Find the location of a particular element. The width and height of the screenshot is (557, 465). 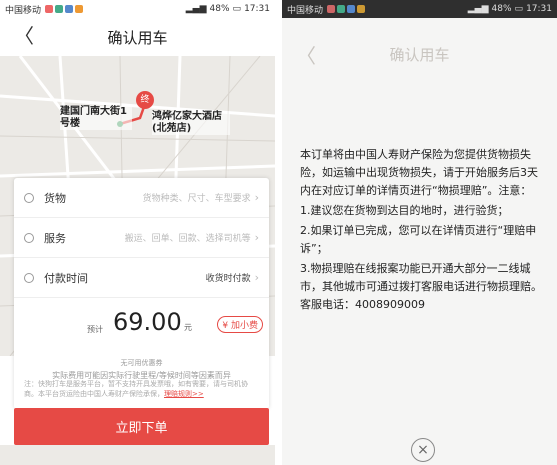

add-tip-label: 加小费 is located at coordinates (244, 326).